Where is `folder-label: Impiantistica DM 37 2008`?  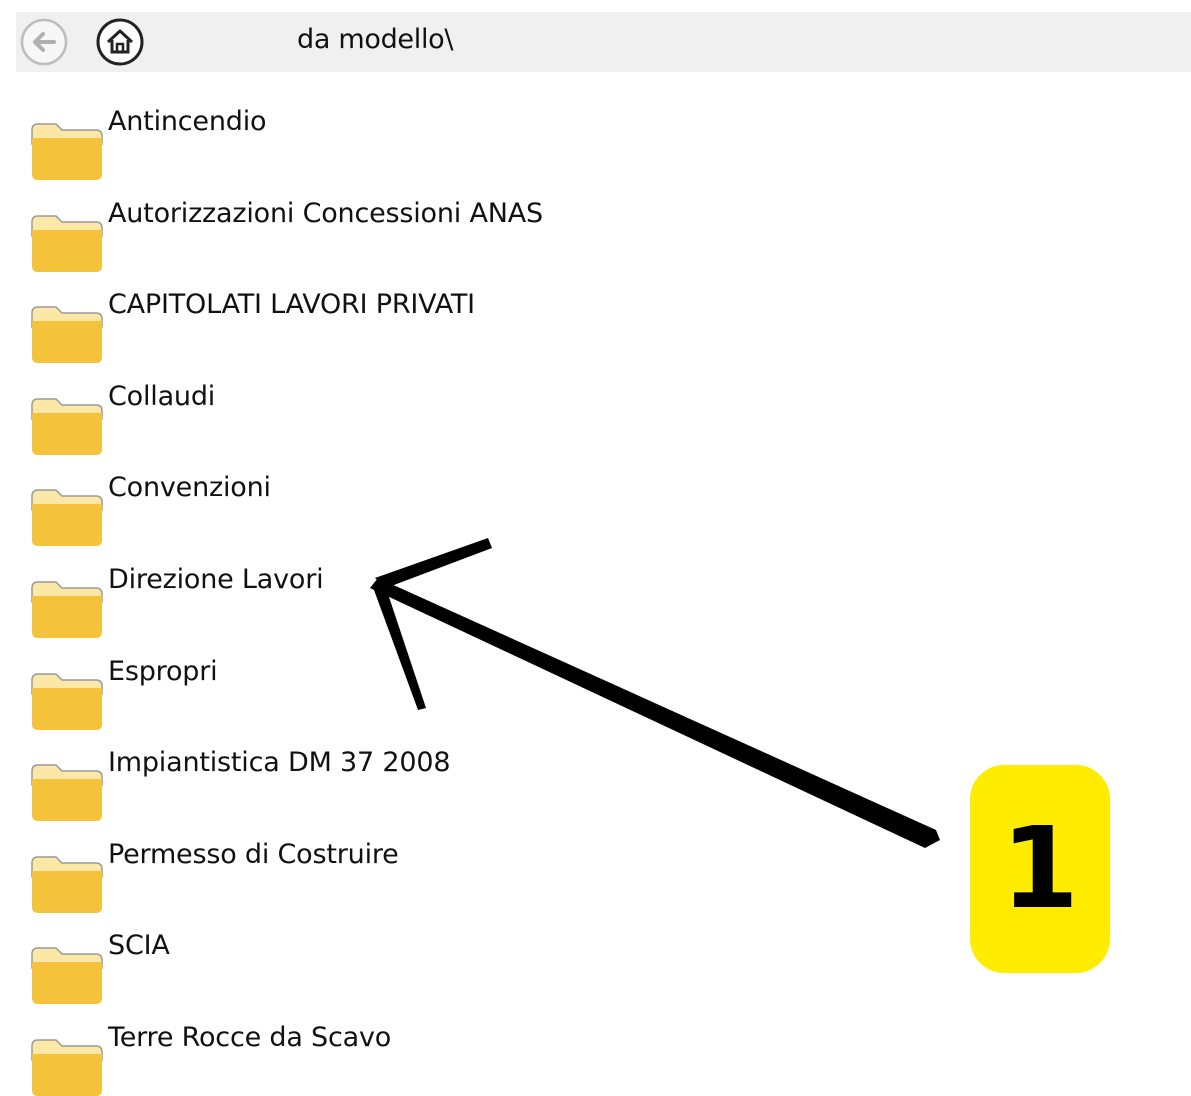 folder-label: Impiantistica DM 37 2008 is located at coordinates (279, 763).